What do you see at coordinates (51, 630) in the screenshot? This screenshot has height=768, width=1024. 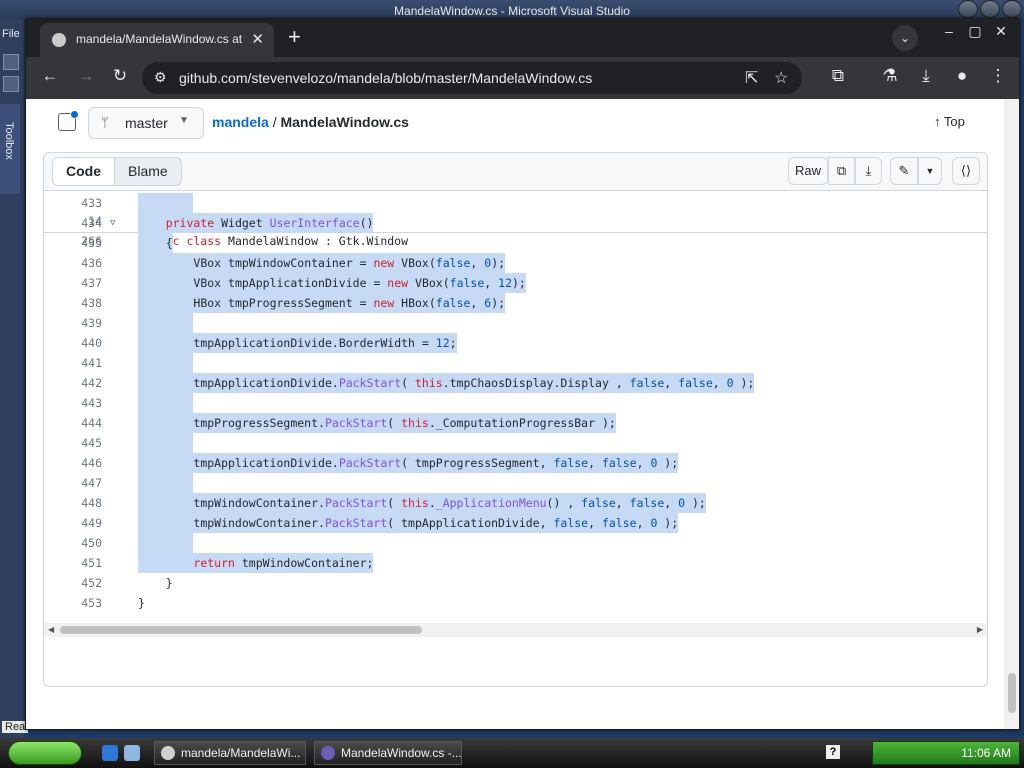 I see `scroll-left-icon: ◀` at bounding box center [51, 630].